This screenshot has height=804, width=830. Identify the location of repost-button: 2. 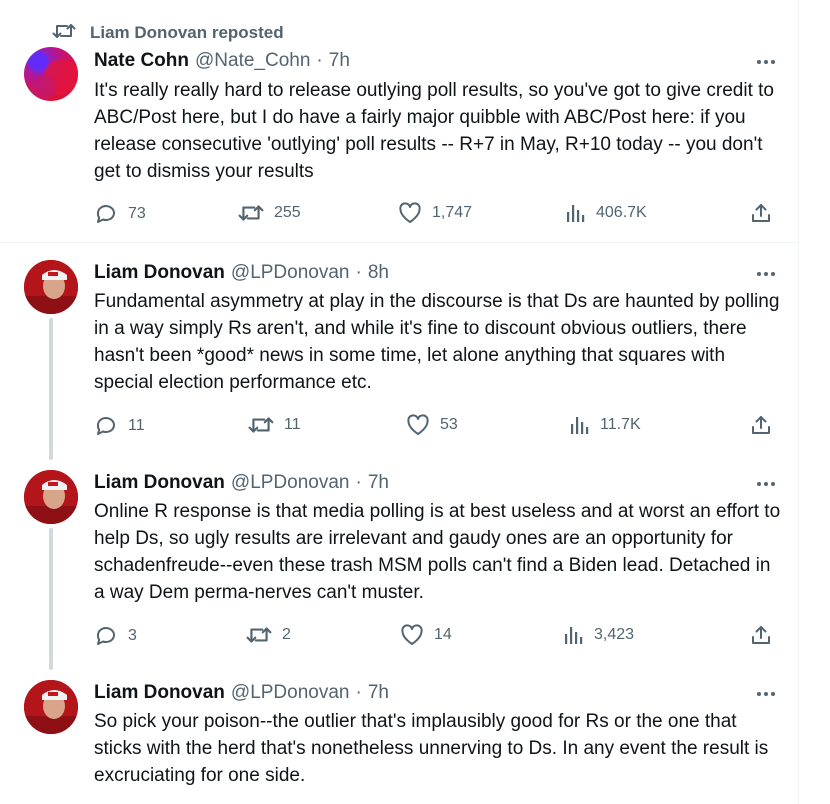
(268, 635).